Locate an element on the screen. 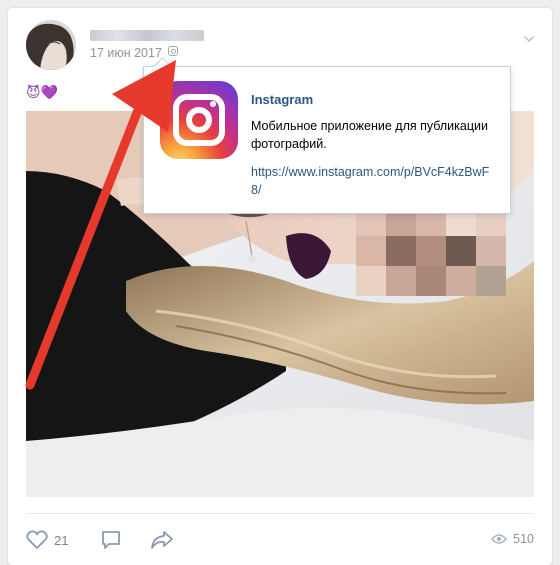  share-icon is located at coordinates (162, 540).